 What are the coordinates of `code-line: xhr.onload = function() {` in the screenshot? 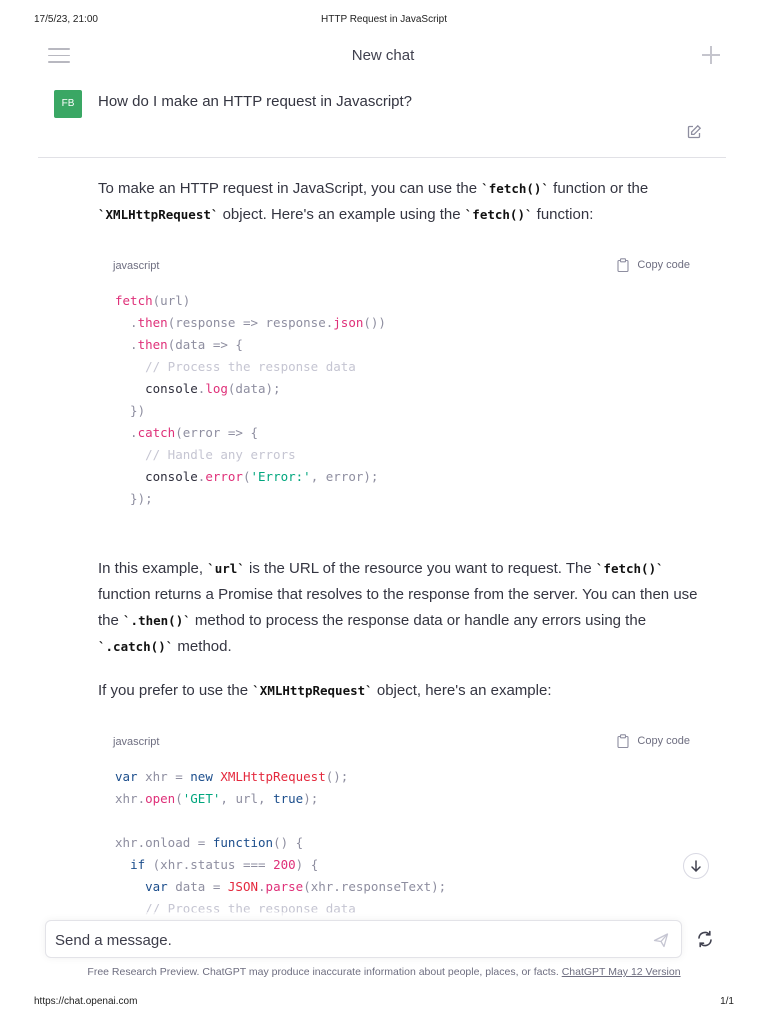 It's located at (209, 842).